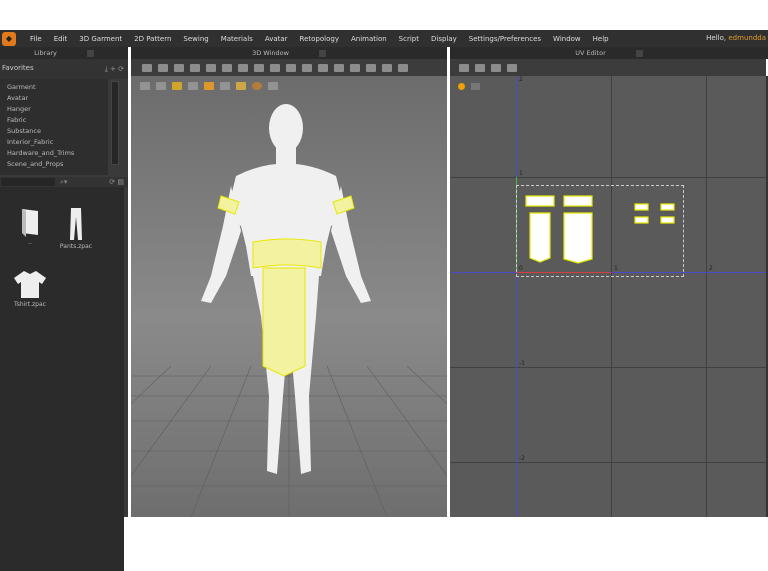  Describe the element at coordinates (578, 201) in the screenshot. I see `uv-island-waistband-back` at that location.